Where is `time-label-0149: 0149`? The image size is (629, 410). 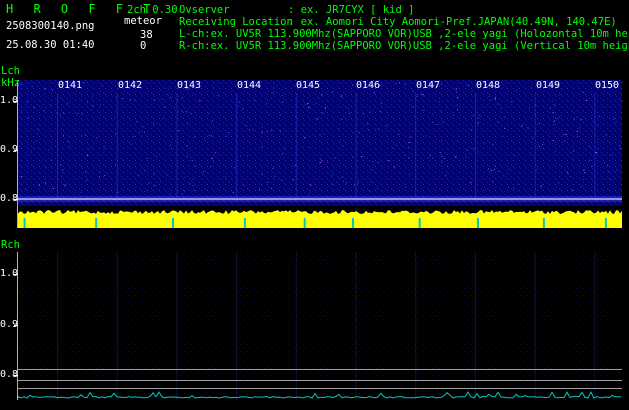 time-label-0149: 0149 is located at coordinates (548, 85).